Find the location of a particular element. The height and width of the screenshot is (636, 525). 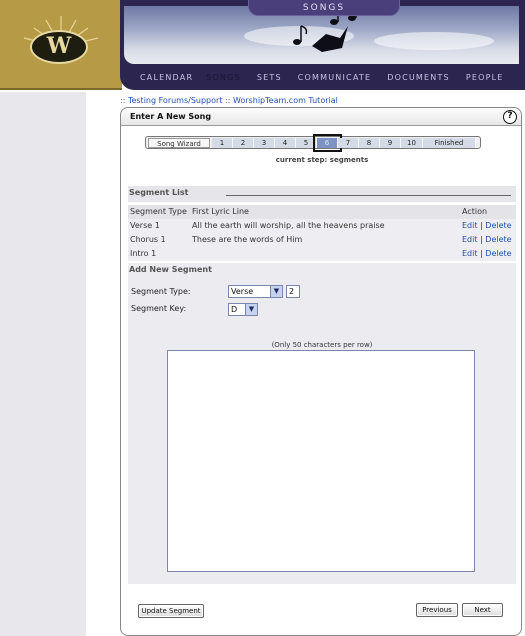

wizard-label: Song Wizard is located at coordinates (179, 143).